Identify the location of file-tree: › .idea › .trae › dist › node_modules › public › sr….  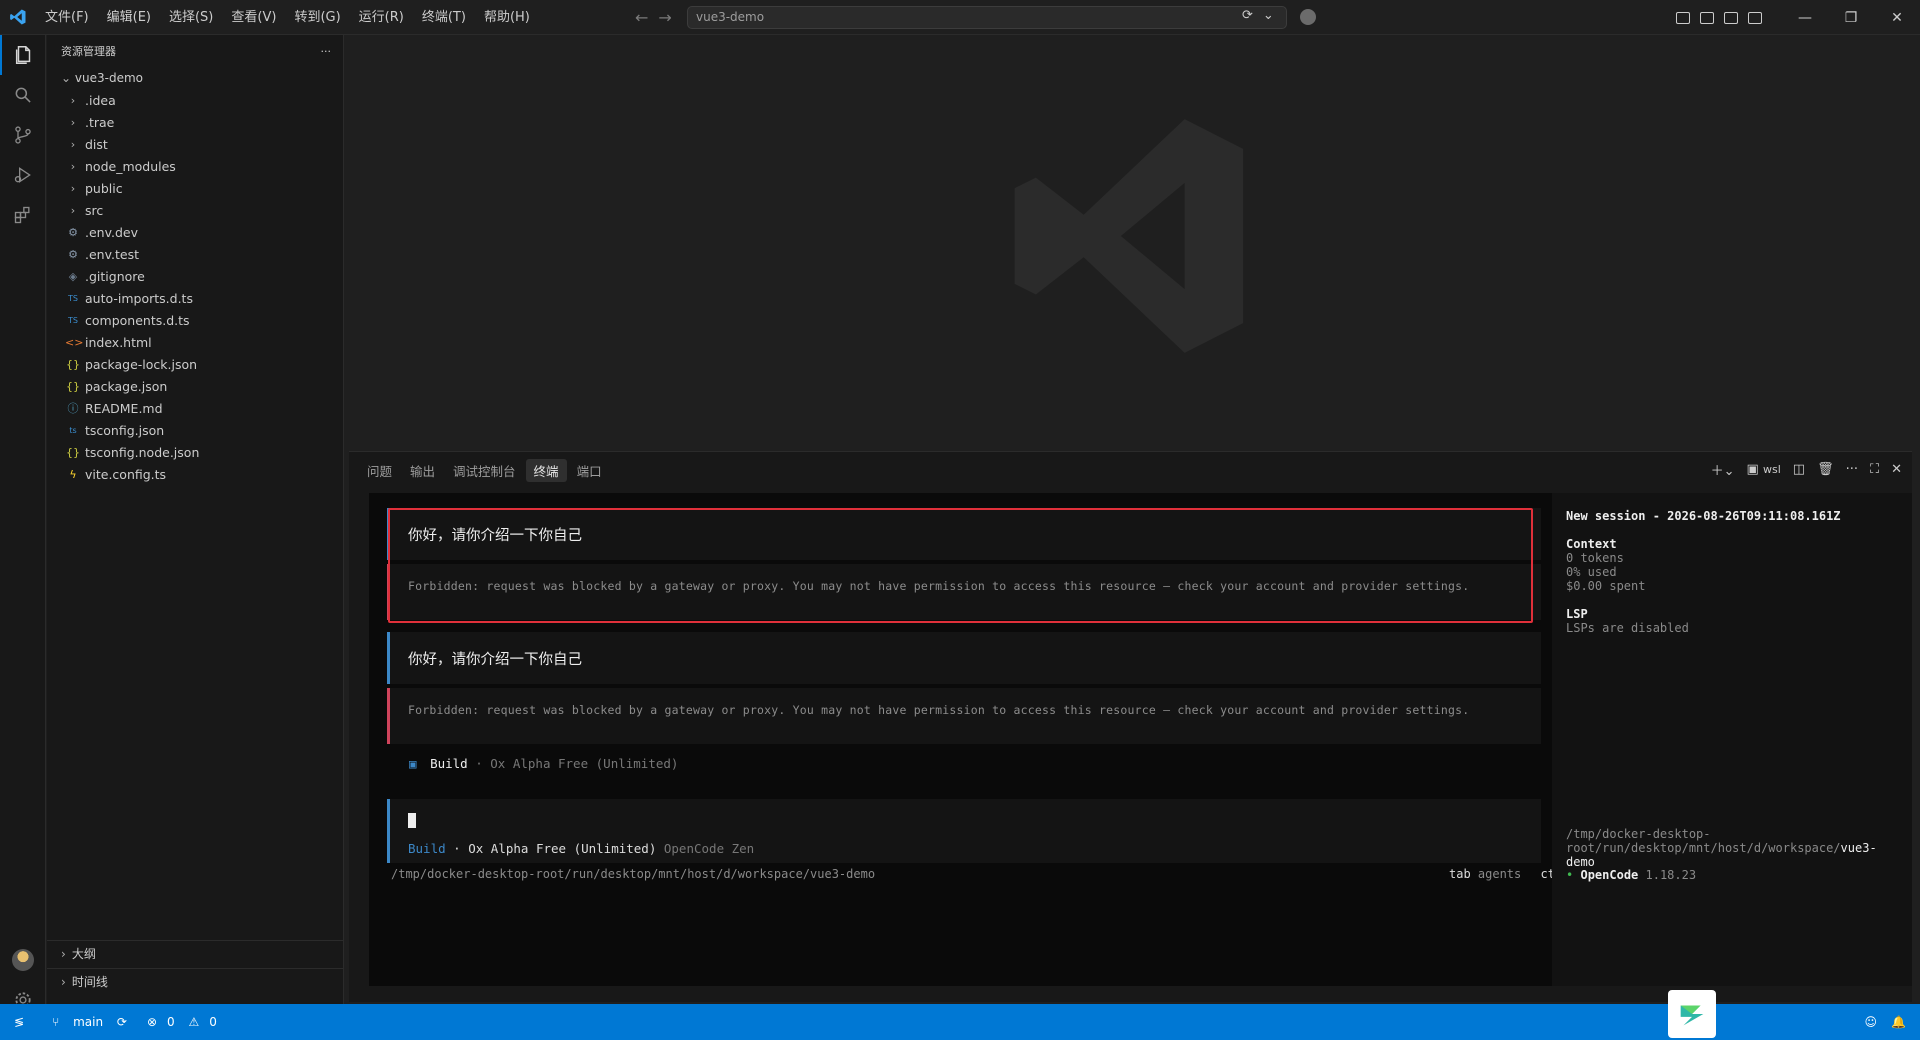
(195, 287).